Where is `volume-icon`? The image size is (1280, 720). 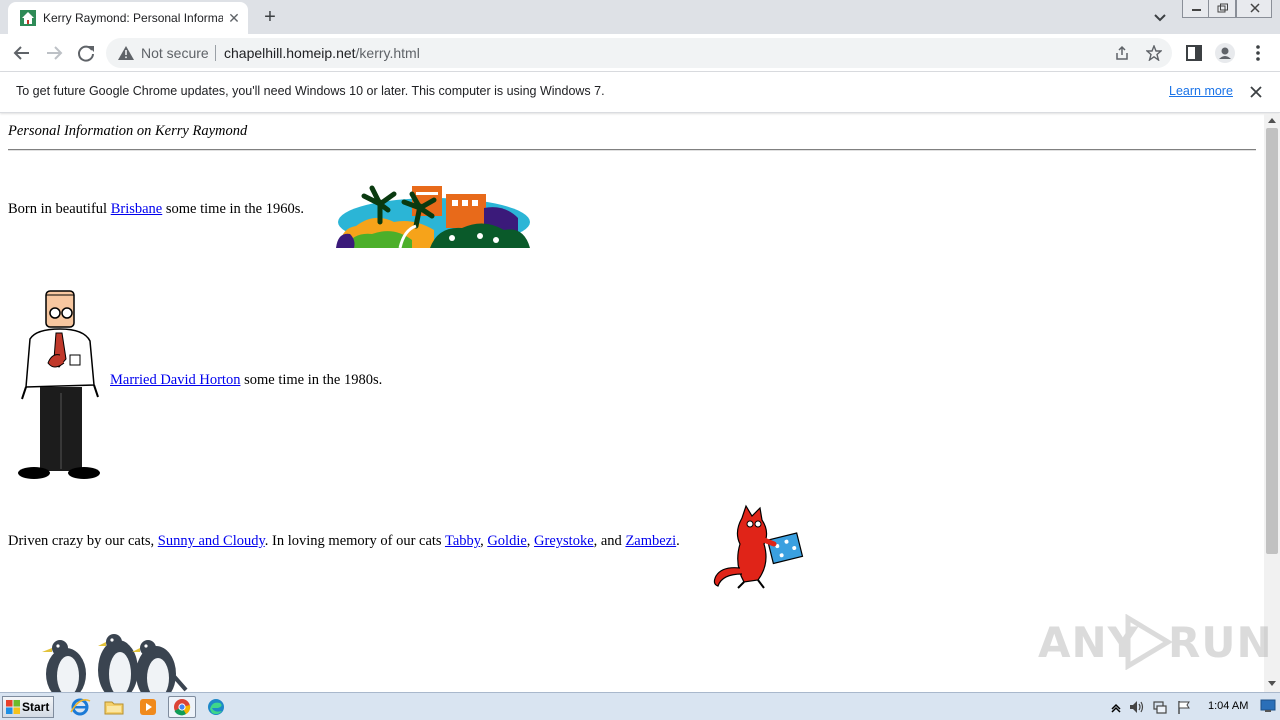
volume-icon is located at coordinates (1136, 707).